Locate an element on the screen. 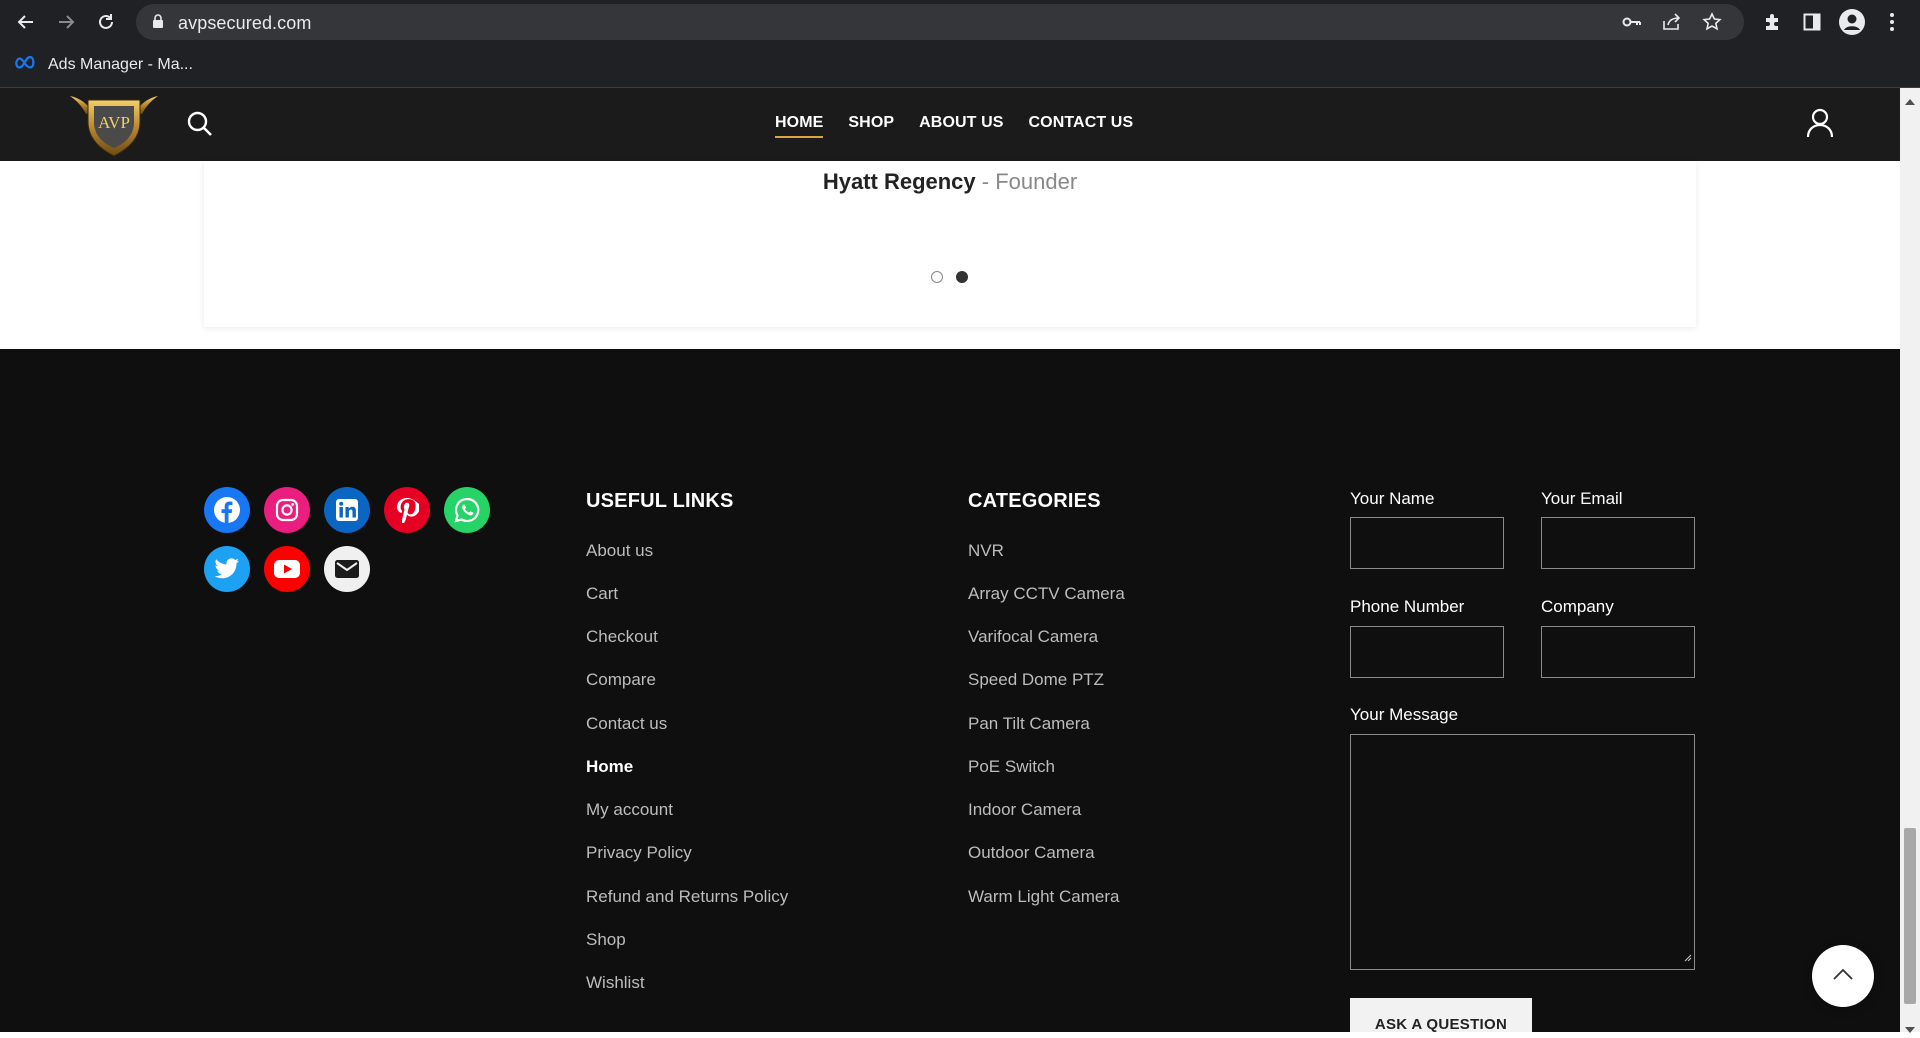 This screenshot has height=1038, width=1920. testimonial-card: Hyatt Regency - Founder is located at coordinates (950, 244).